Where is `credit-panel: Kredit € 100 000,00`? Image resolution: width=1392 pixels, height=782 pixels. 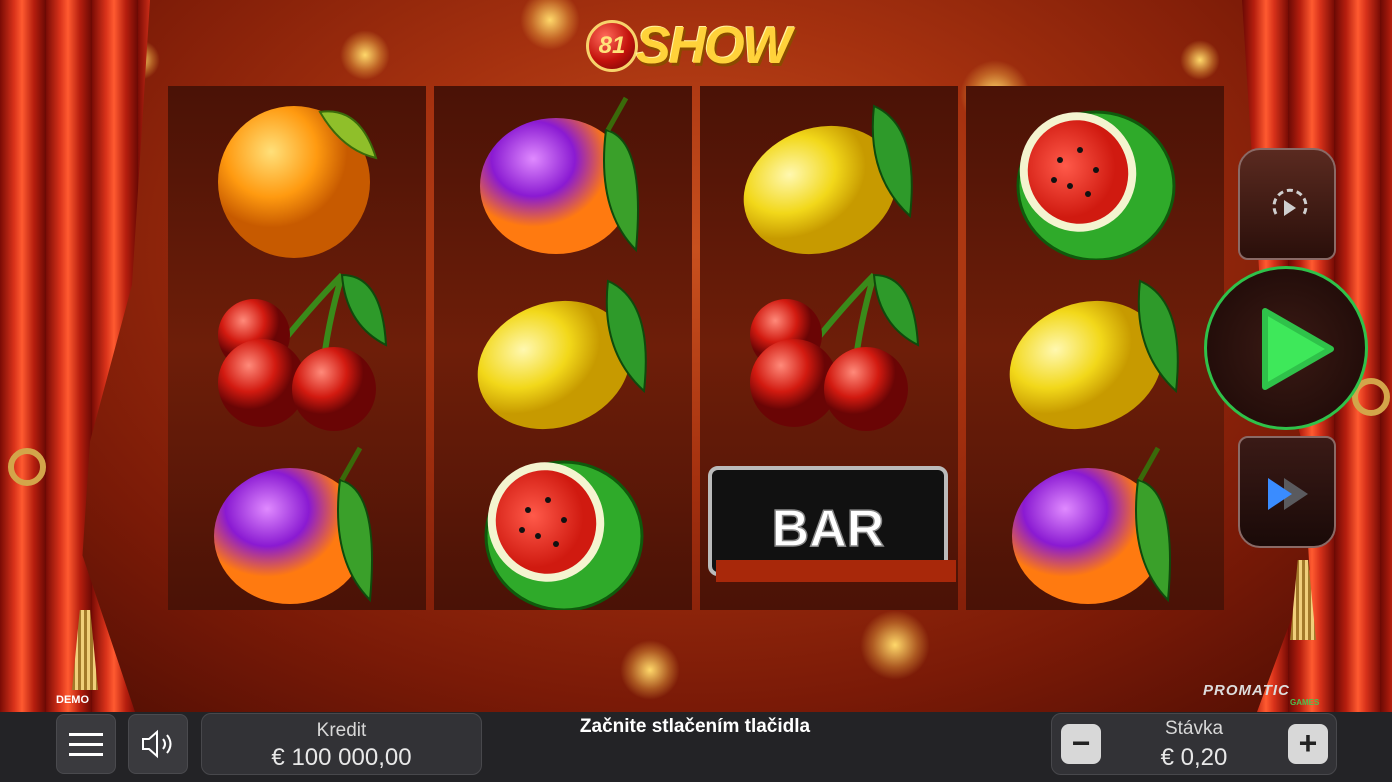 credit-panel: Kredit € 100 000,00 is located at coordinates (341, 744).